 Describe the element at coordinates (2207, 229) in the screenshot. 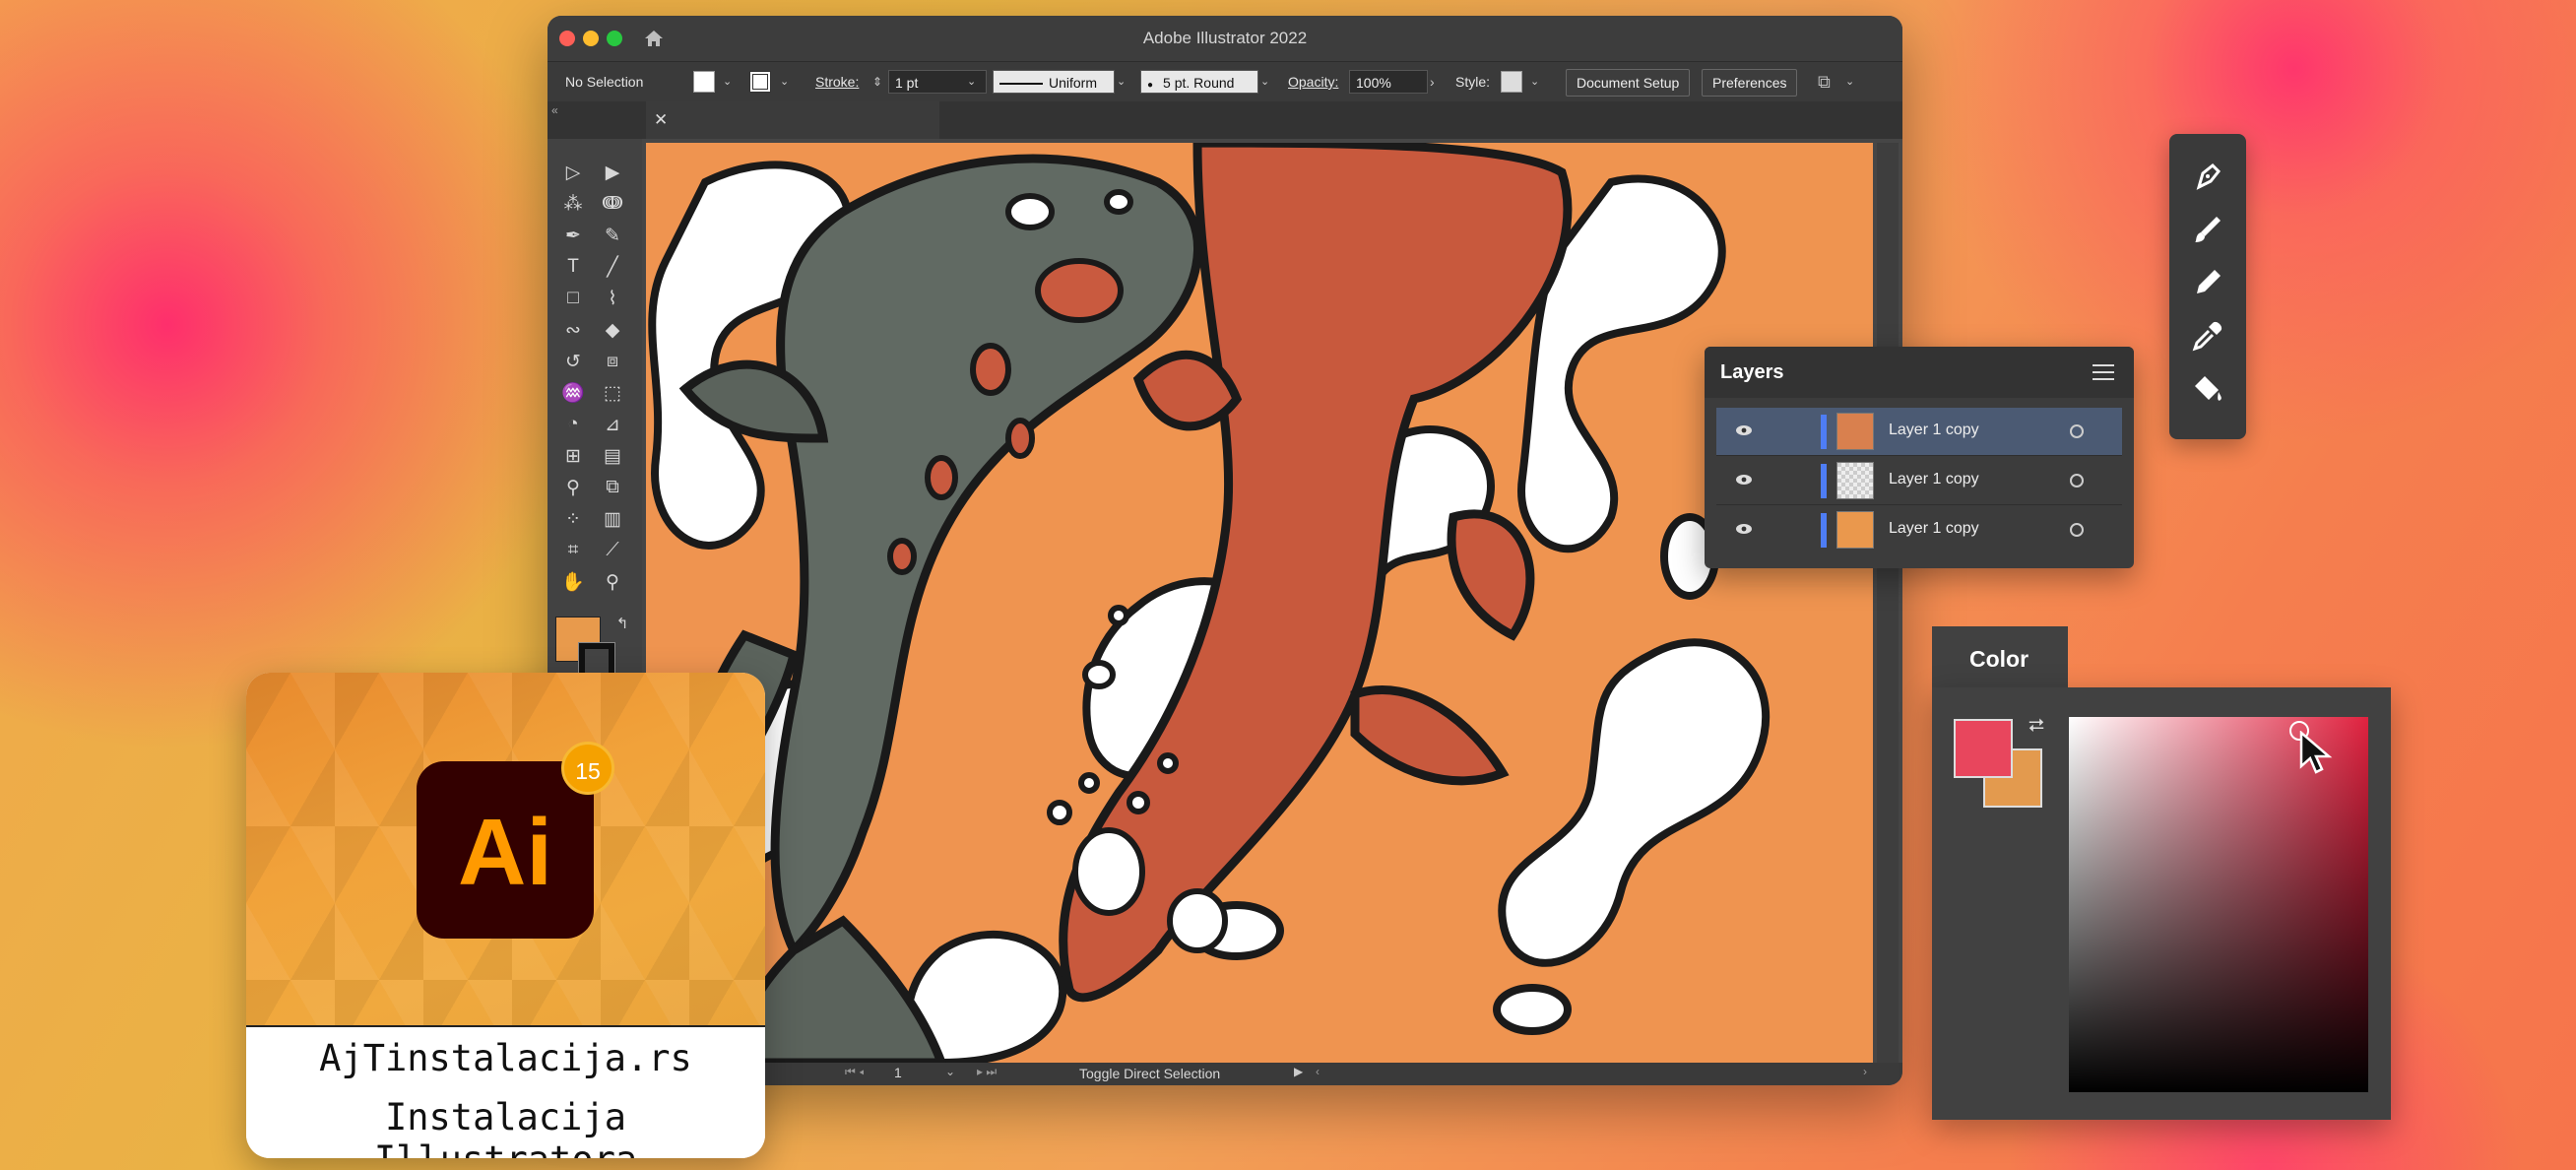

I see `brush-icon` at that location.